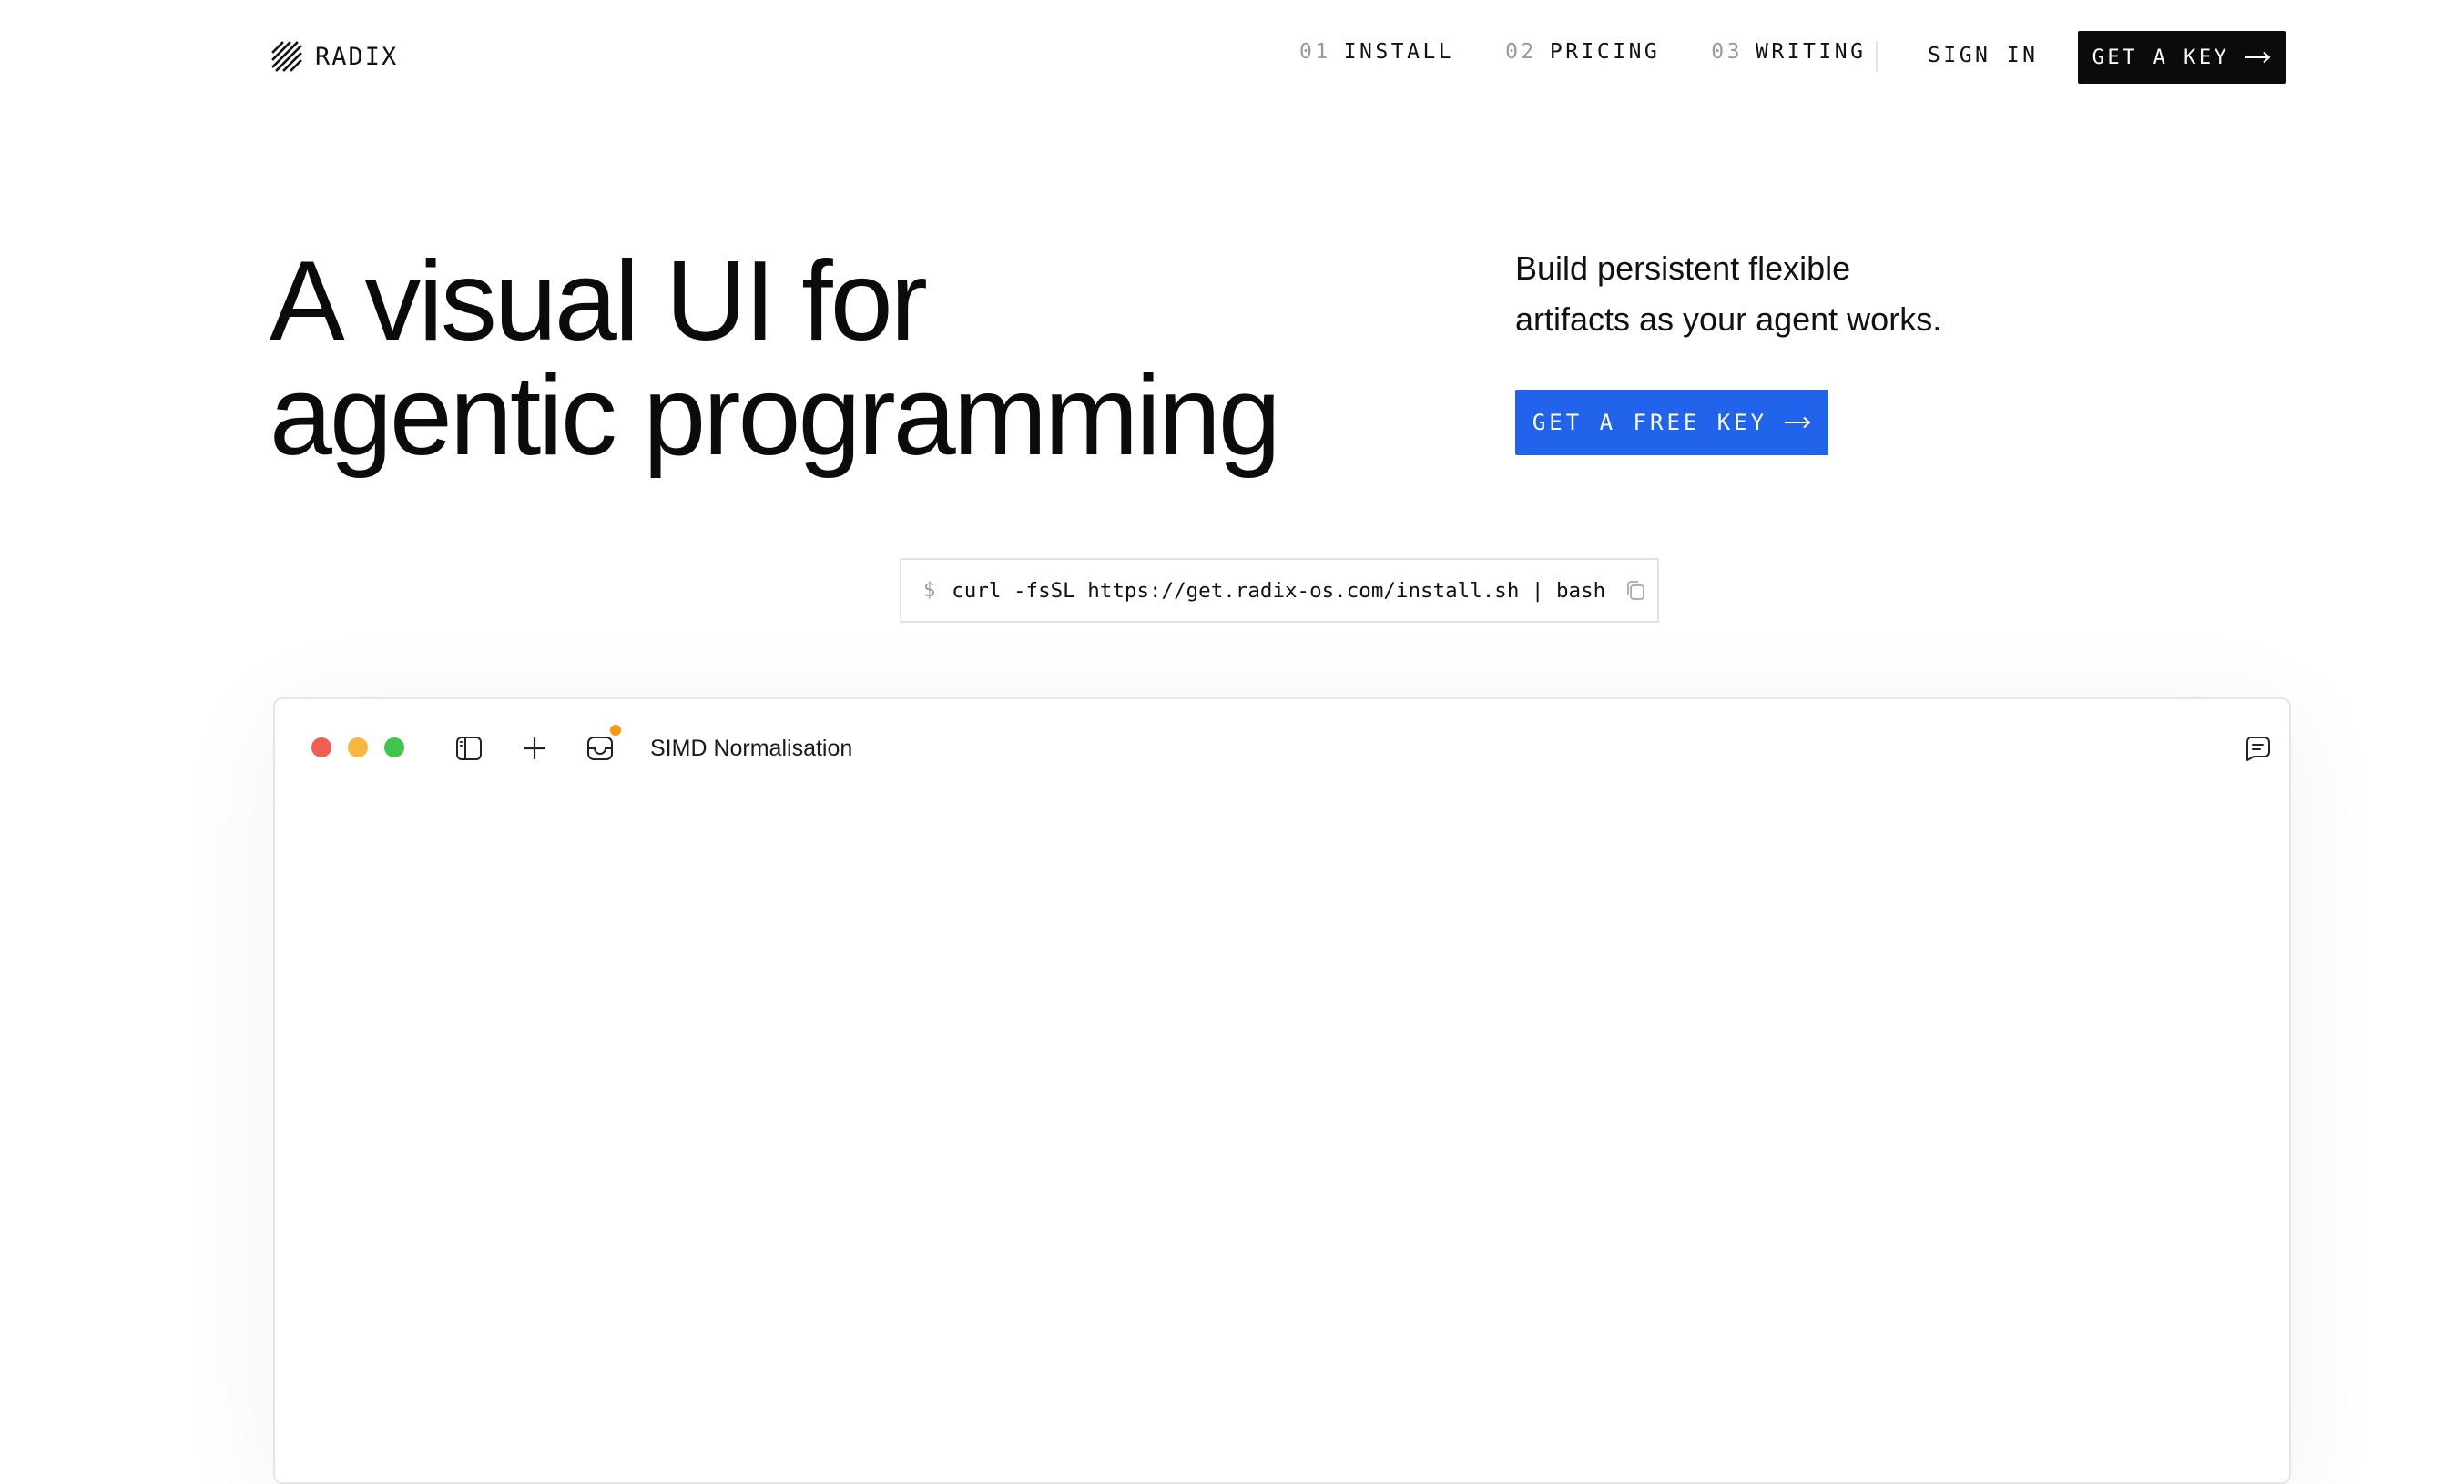  I want to click on inbox-icon, so click(600, 748).